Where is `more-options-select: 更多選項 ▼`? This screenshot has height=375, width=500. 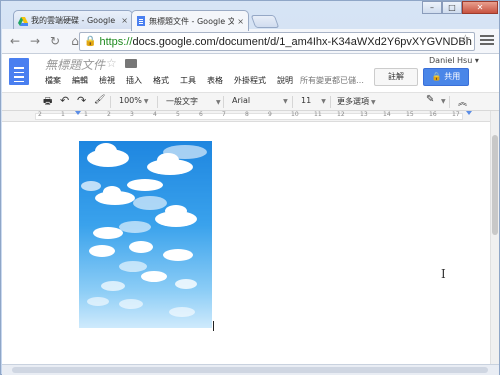
more-options-select: 更多選項 ▼ is located at coordinates (356, 101).